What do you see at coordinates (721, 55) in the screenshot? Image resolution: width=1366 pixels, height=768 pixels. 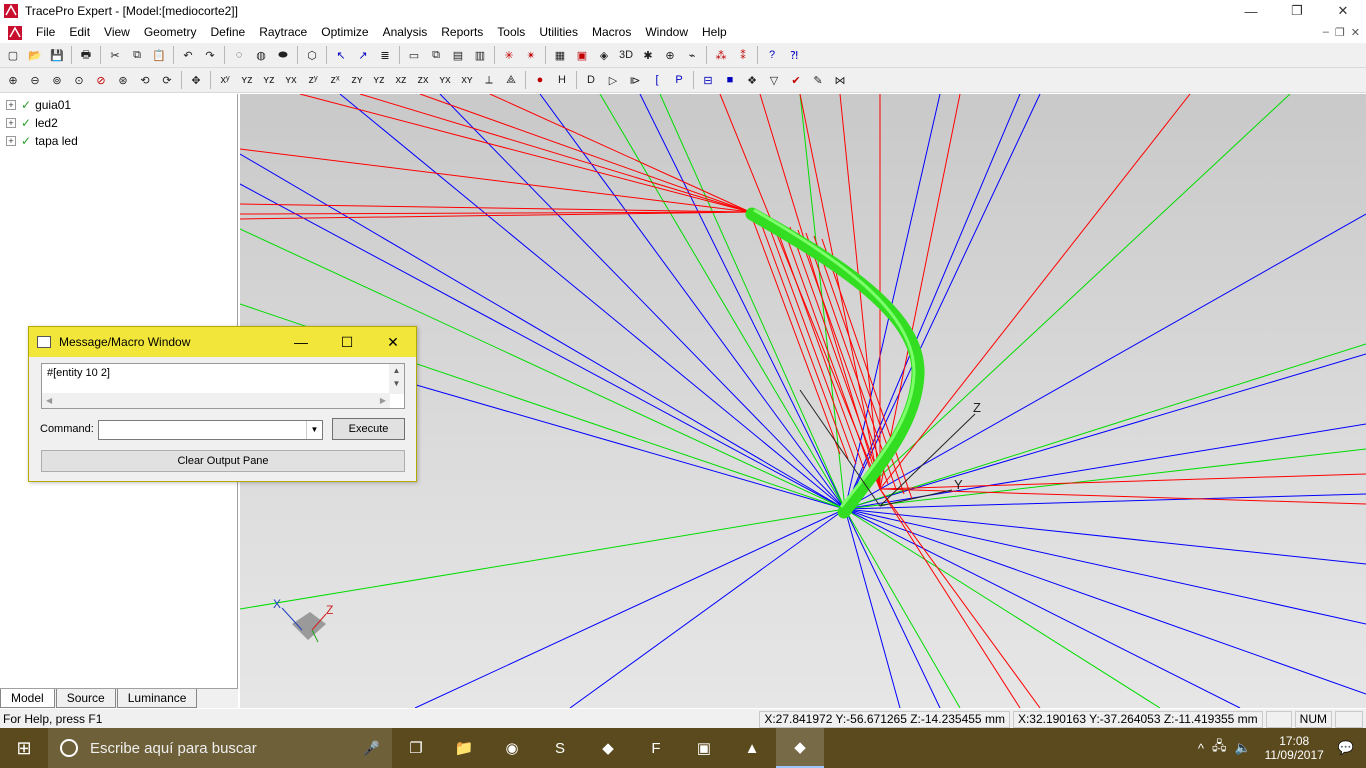 I see `srt-icon: ⁂` at bounding box center [721, 55].